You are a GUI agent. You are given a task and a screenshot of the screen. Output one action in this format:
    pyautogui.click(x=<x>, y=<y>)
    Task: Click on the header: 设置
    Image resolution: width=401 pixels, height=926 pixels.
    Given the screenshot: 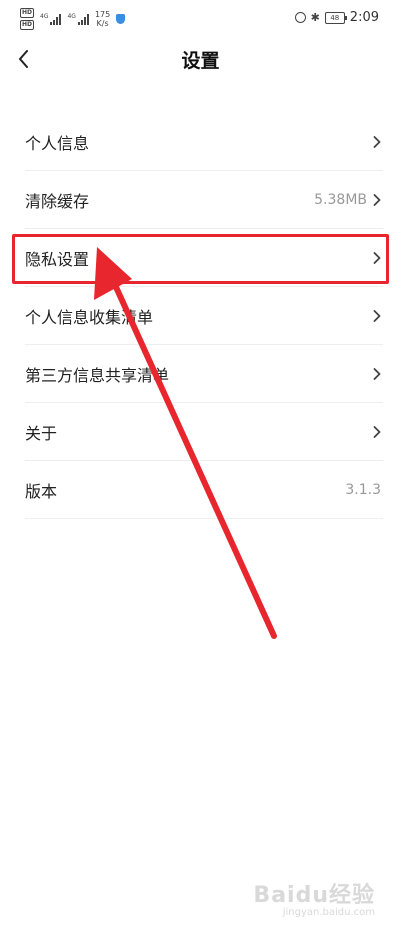 What is the action you would take?
    pyautogui.click(x=200, y=59)
    